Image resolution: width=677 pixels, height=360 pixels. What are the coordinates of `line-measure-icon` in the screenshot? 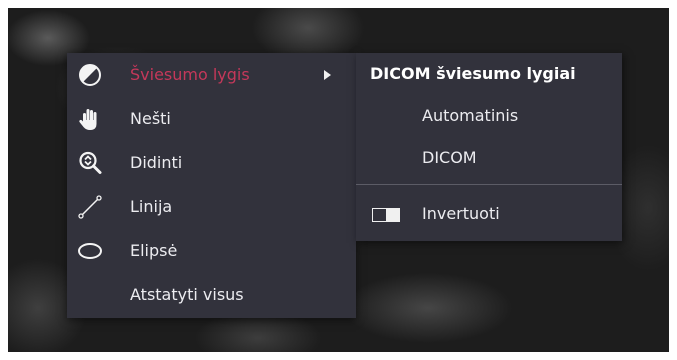 It's located at (90, 207).